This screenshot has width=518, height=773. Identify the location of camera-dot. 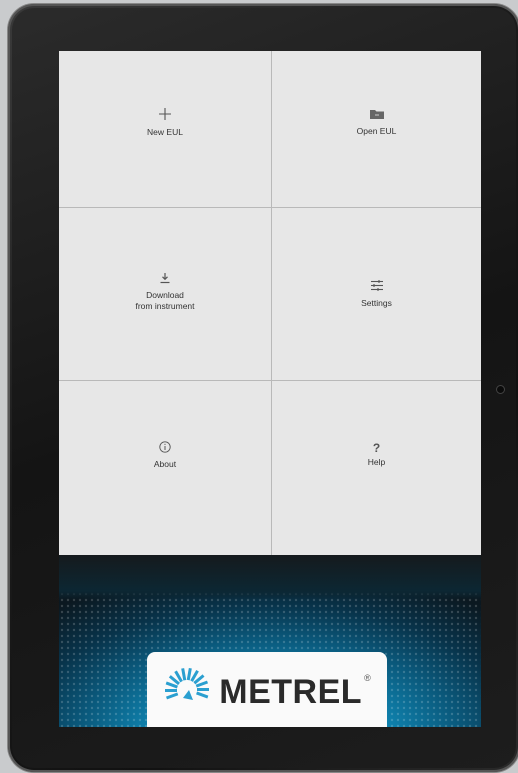
(500, 389).